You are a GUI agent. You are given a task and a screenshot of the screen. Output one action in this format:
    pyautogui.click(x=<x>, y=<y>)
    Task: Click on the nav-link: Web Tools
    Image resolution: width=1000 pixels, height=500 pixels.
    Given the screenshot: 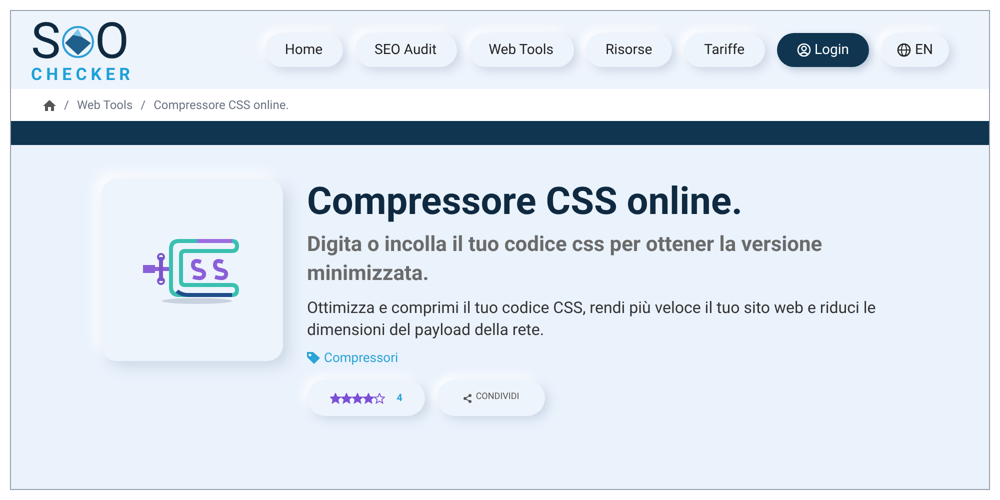 What is the action you would take?
    pyautogui.click(x=521, y=50)
    